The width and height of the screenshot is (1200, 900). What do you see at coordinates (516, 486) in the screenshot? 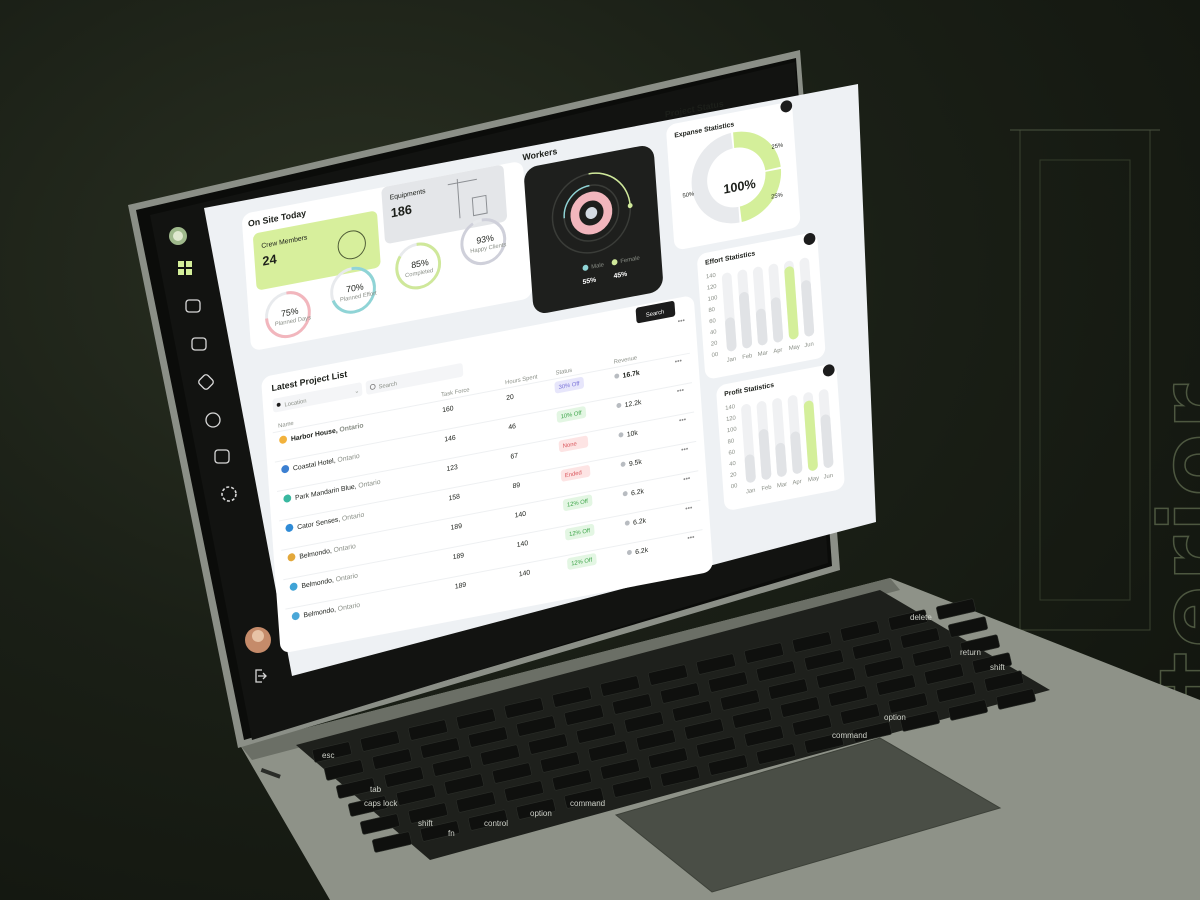
I see `hours-spent-value: 89` at bounding box center [516, 486].